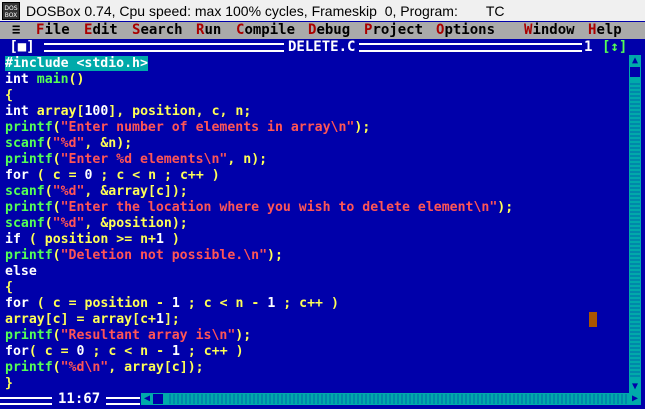 This screenshot has height=409, width=645. I want to click on scroll-right-arrow-icon: ▶, so click(635, 399).